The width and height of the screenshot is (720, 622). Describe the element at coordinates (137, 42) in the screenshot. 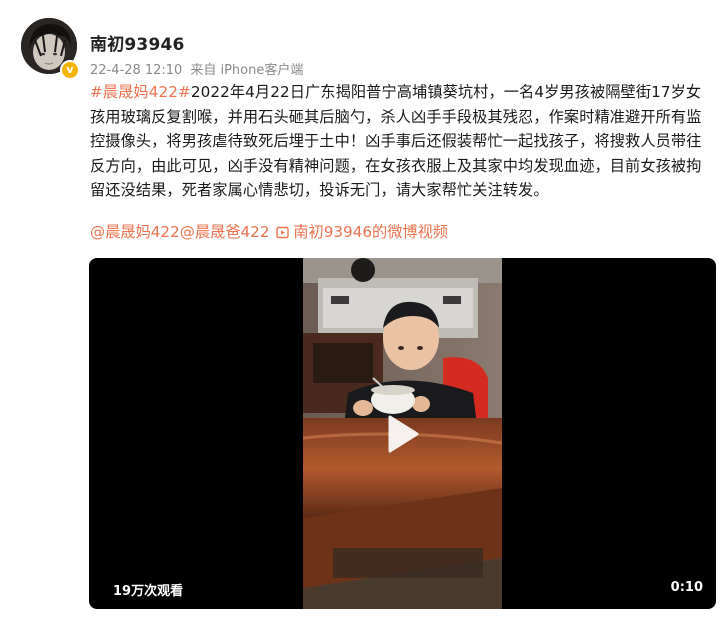

I see `username: 南初93946` at that location.